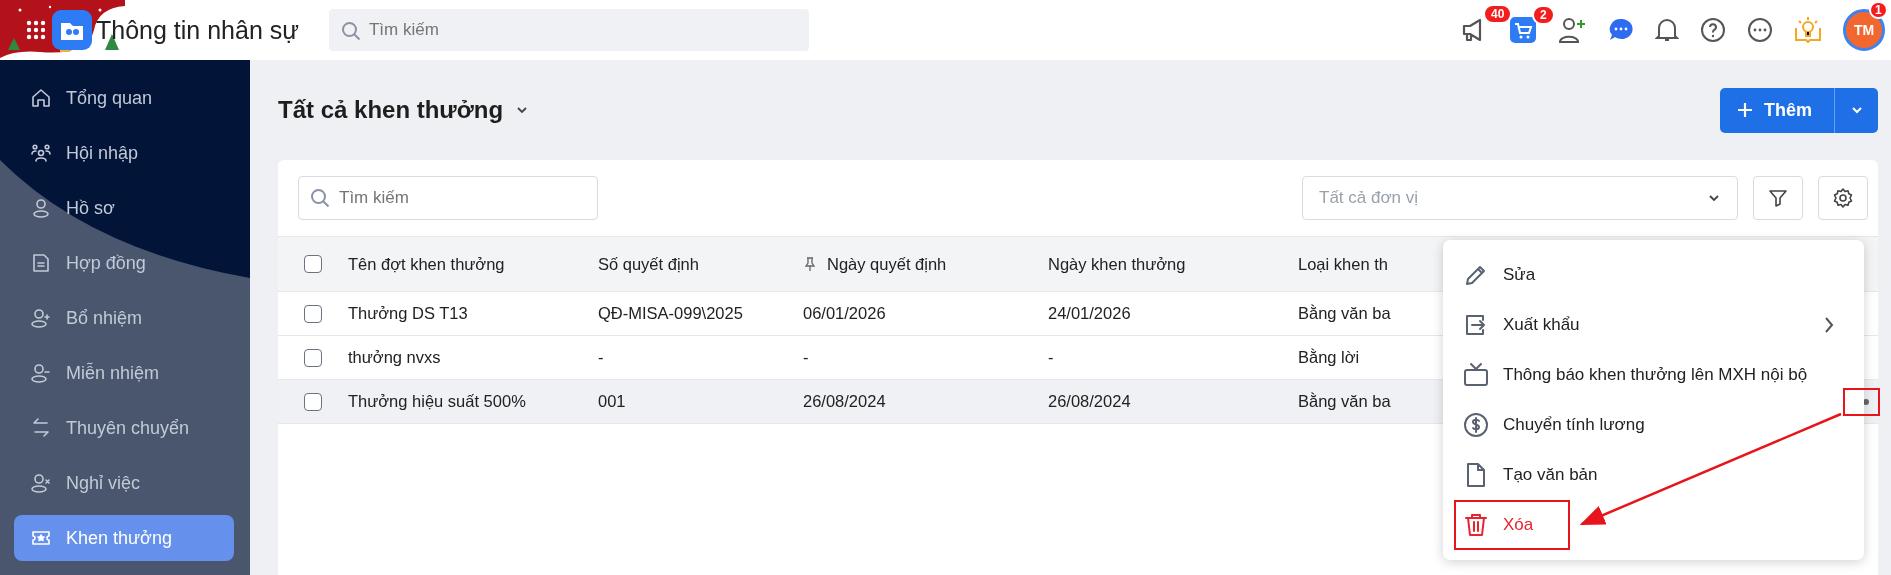 The width and height of the screenshot is (1891, 575). Describe the element at coordinates (1572, 30) in the screenshot. I see `user-add-icon` at that location.